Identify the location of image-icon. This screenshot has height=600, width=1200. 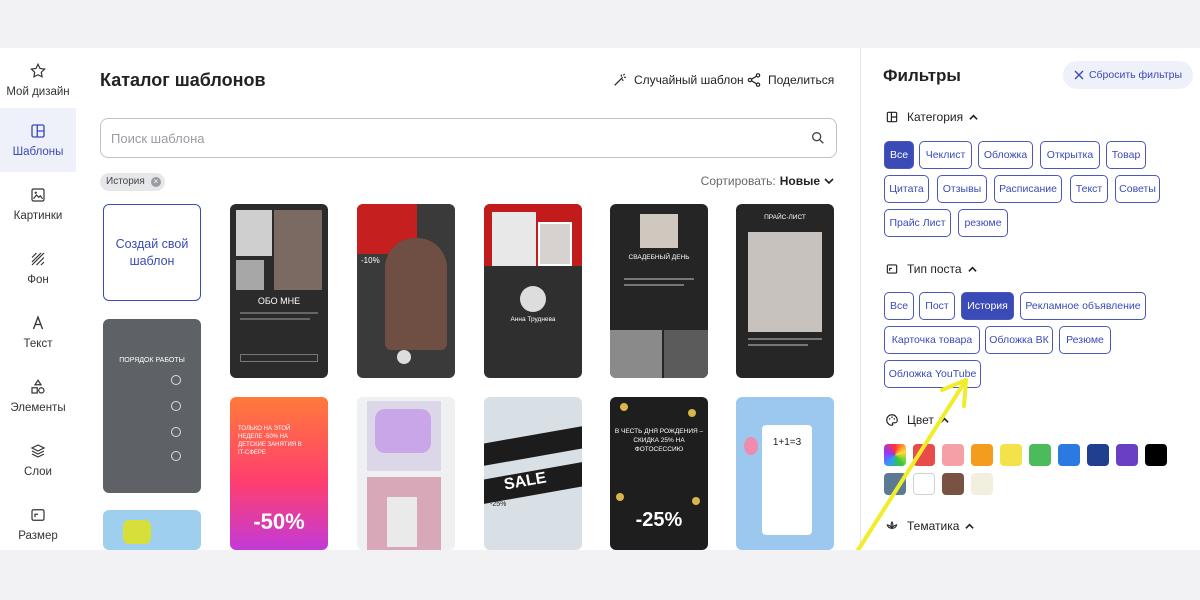
(38, 195).